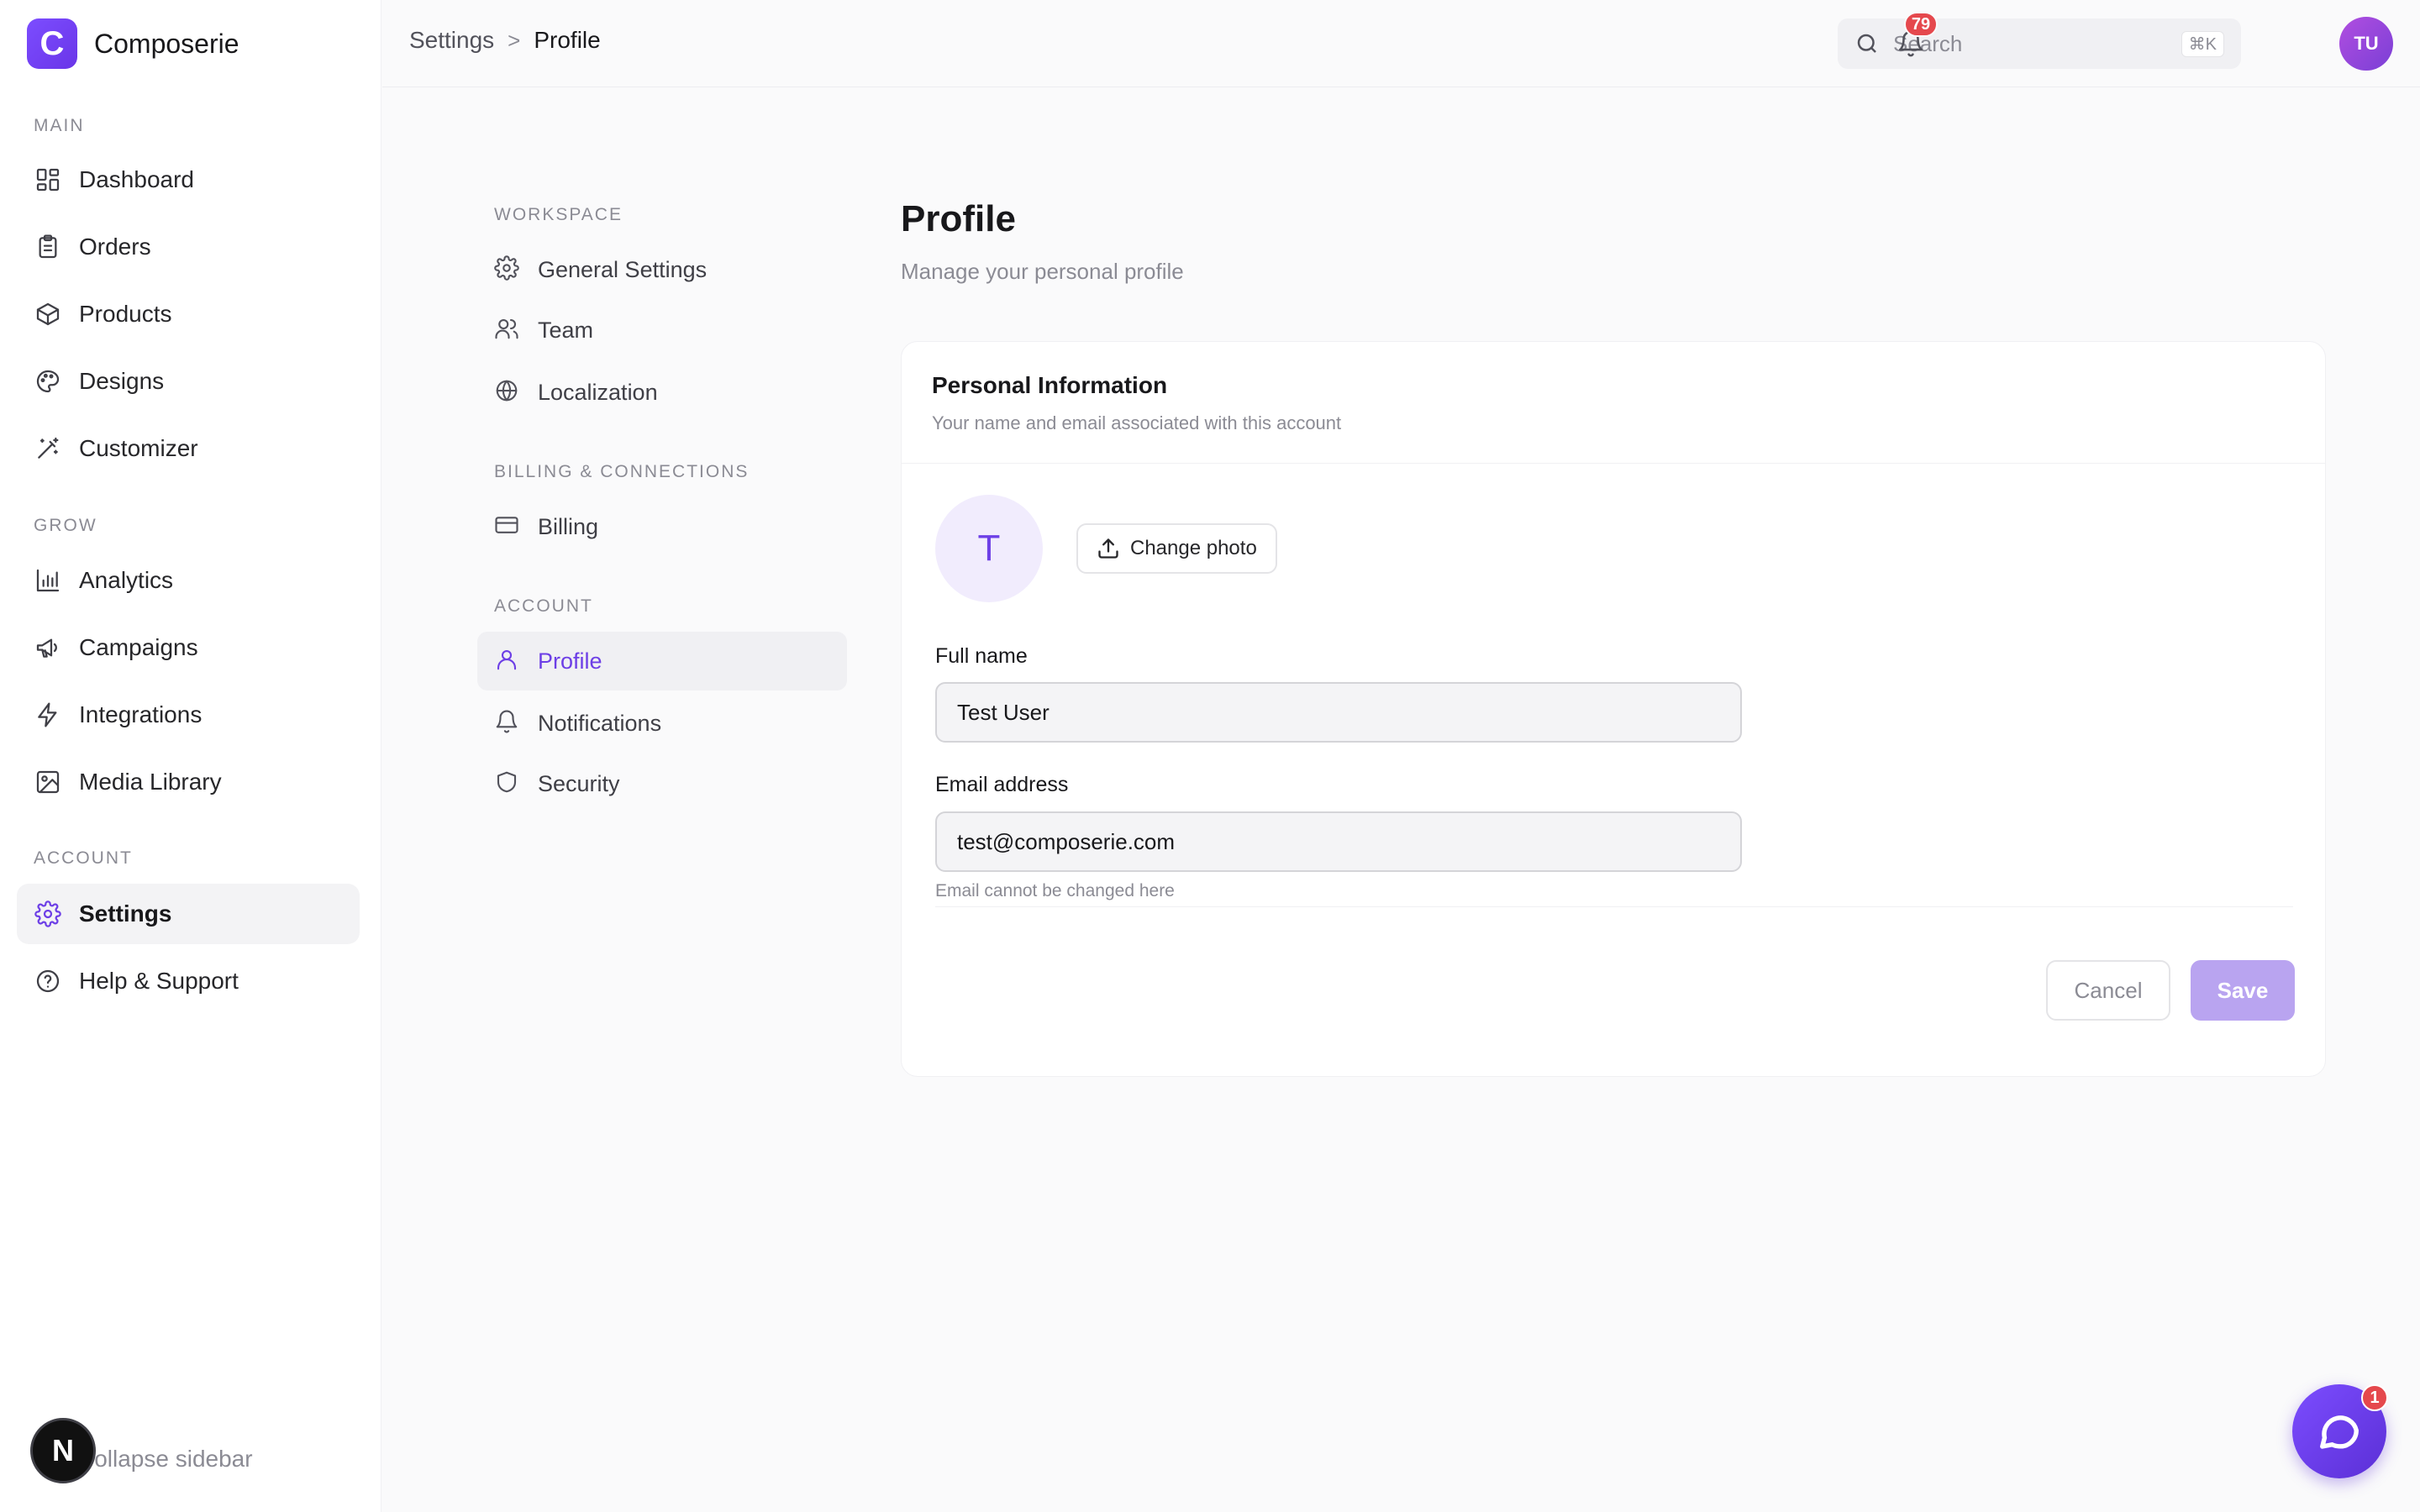 This screenshot has width=2420, height=1512. Describe the element at coordinates (1002, 784) in the screenshot. I see `email-label: Email address` at that location.